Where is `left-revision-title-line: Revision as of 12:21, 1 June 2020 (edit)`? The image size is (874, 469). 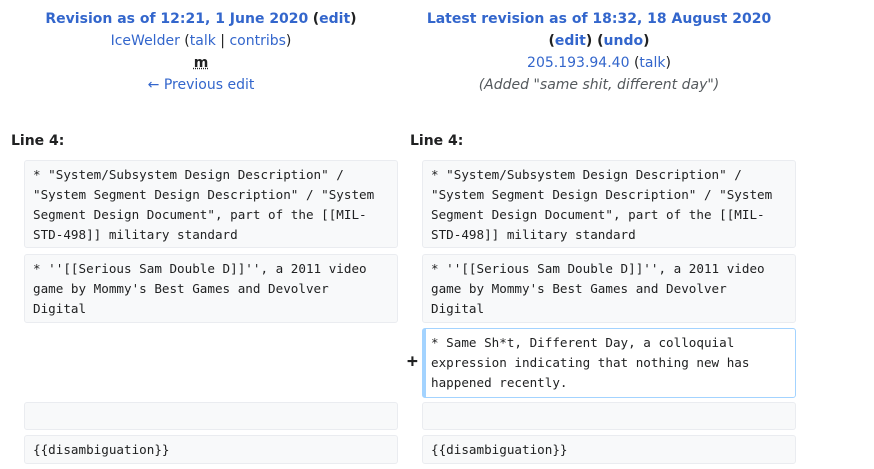 left-revision-title-line: Revision as of 12:21, 1 June 2020 (edit) is located at coordinates (201, 19).